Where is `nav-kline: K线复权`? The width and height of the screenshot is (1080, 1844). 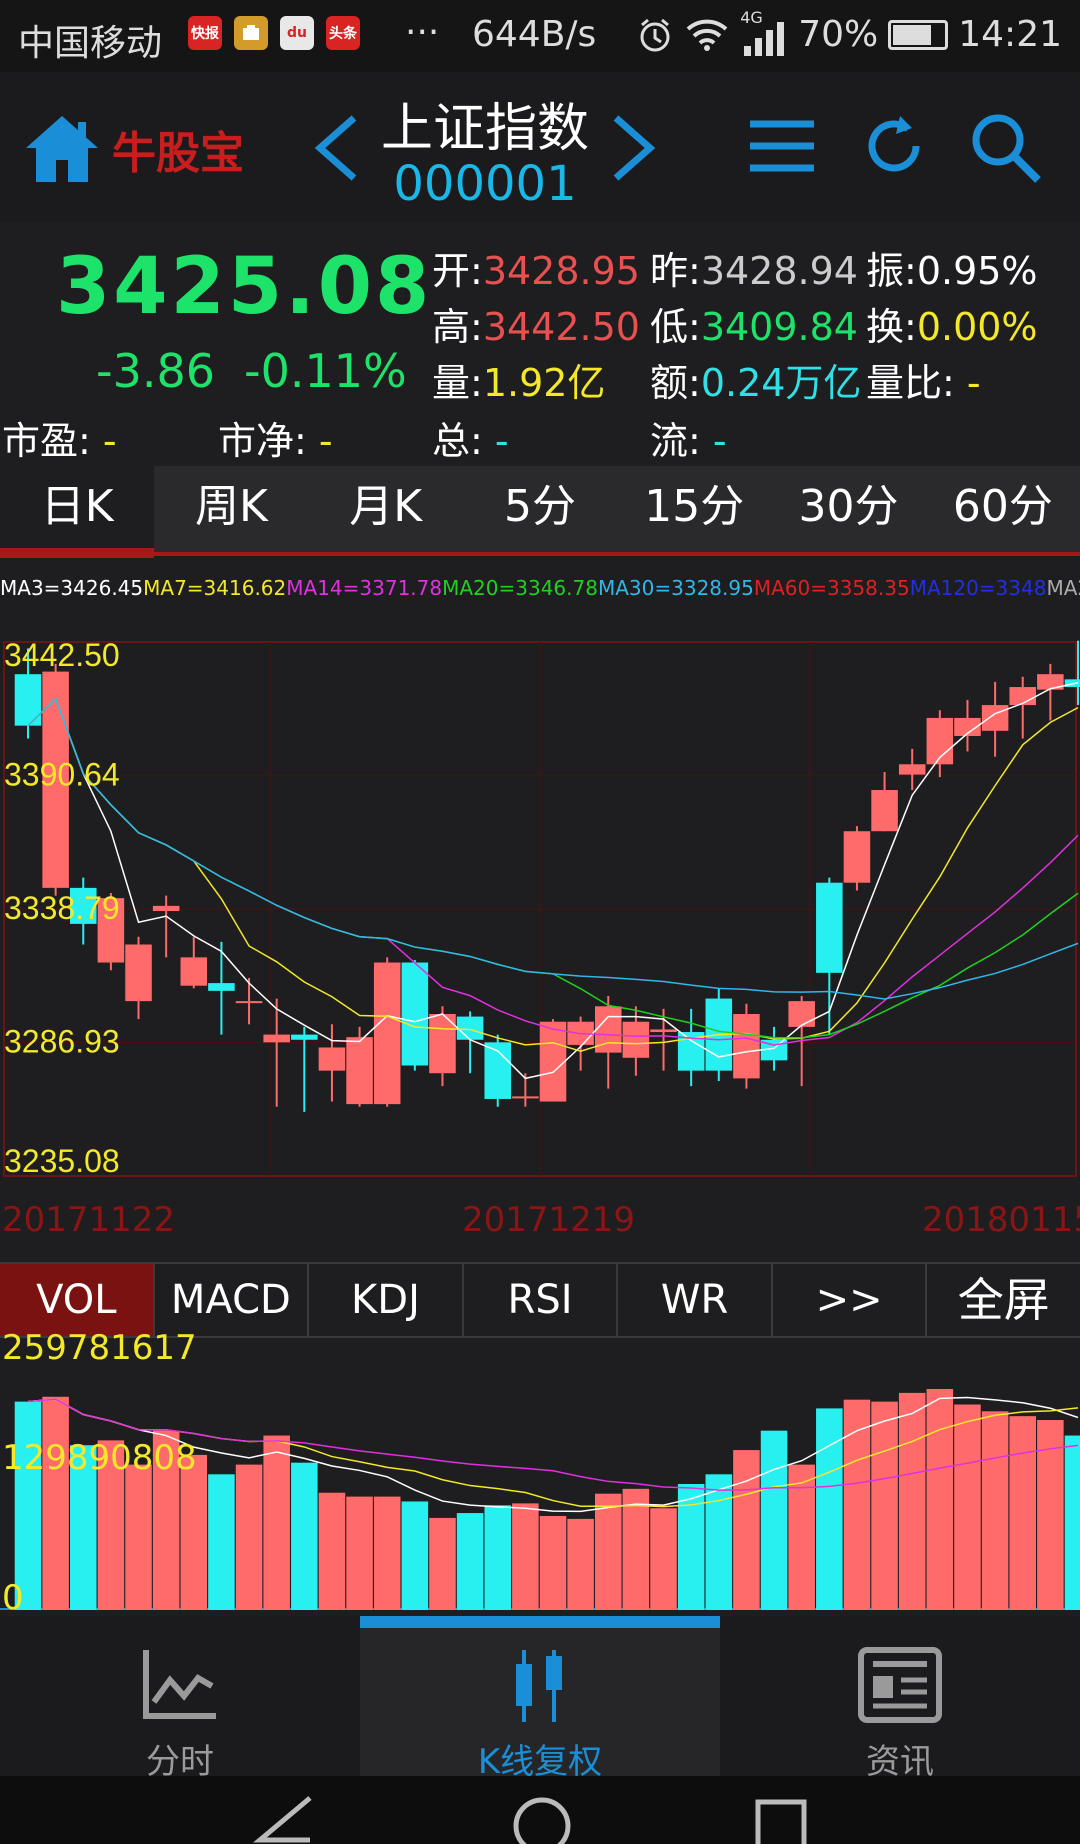 nav-kline: K线复权 is located at coordinates (540, 1699).